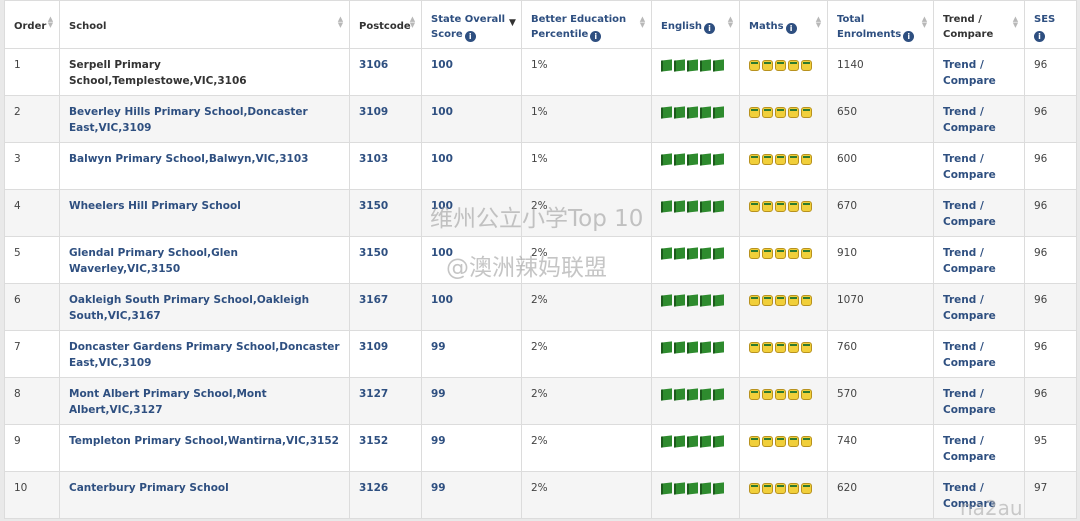 The width and height of the screenshot is (1080, 521). I want to click on column-header-percentile: Better Education Percentile i ▲ ▼, so click(586, 24).